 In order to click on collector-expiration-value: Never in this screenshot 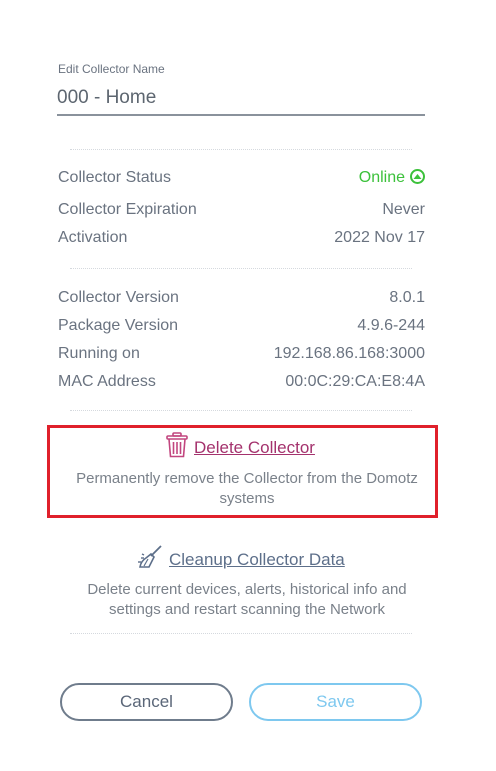, I will do `click(403, 209)`.